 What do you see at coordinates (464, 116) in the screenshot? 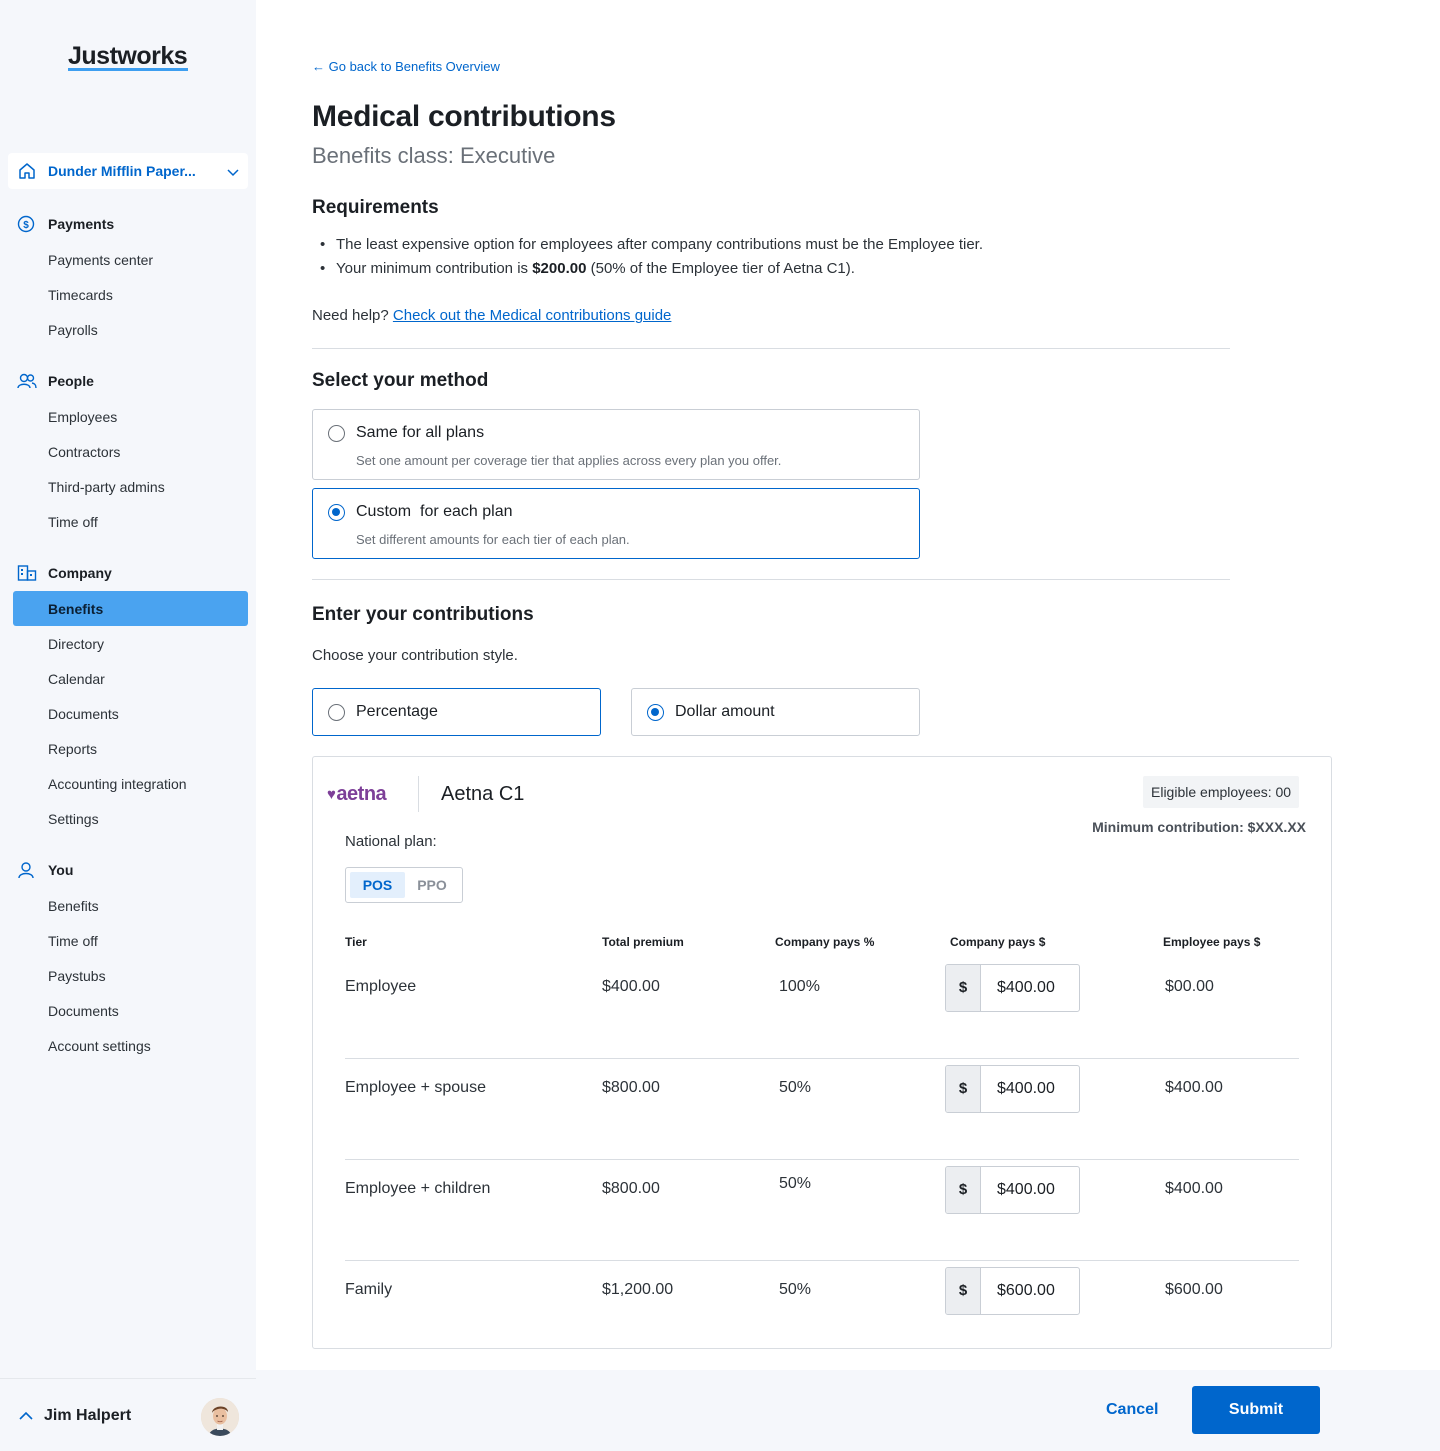
I see `page-title: Medical contributions` at bounding box center [464, 116].